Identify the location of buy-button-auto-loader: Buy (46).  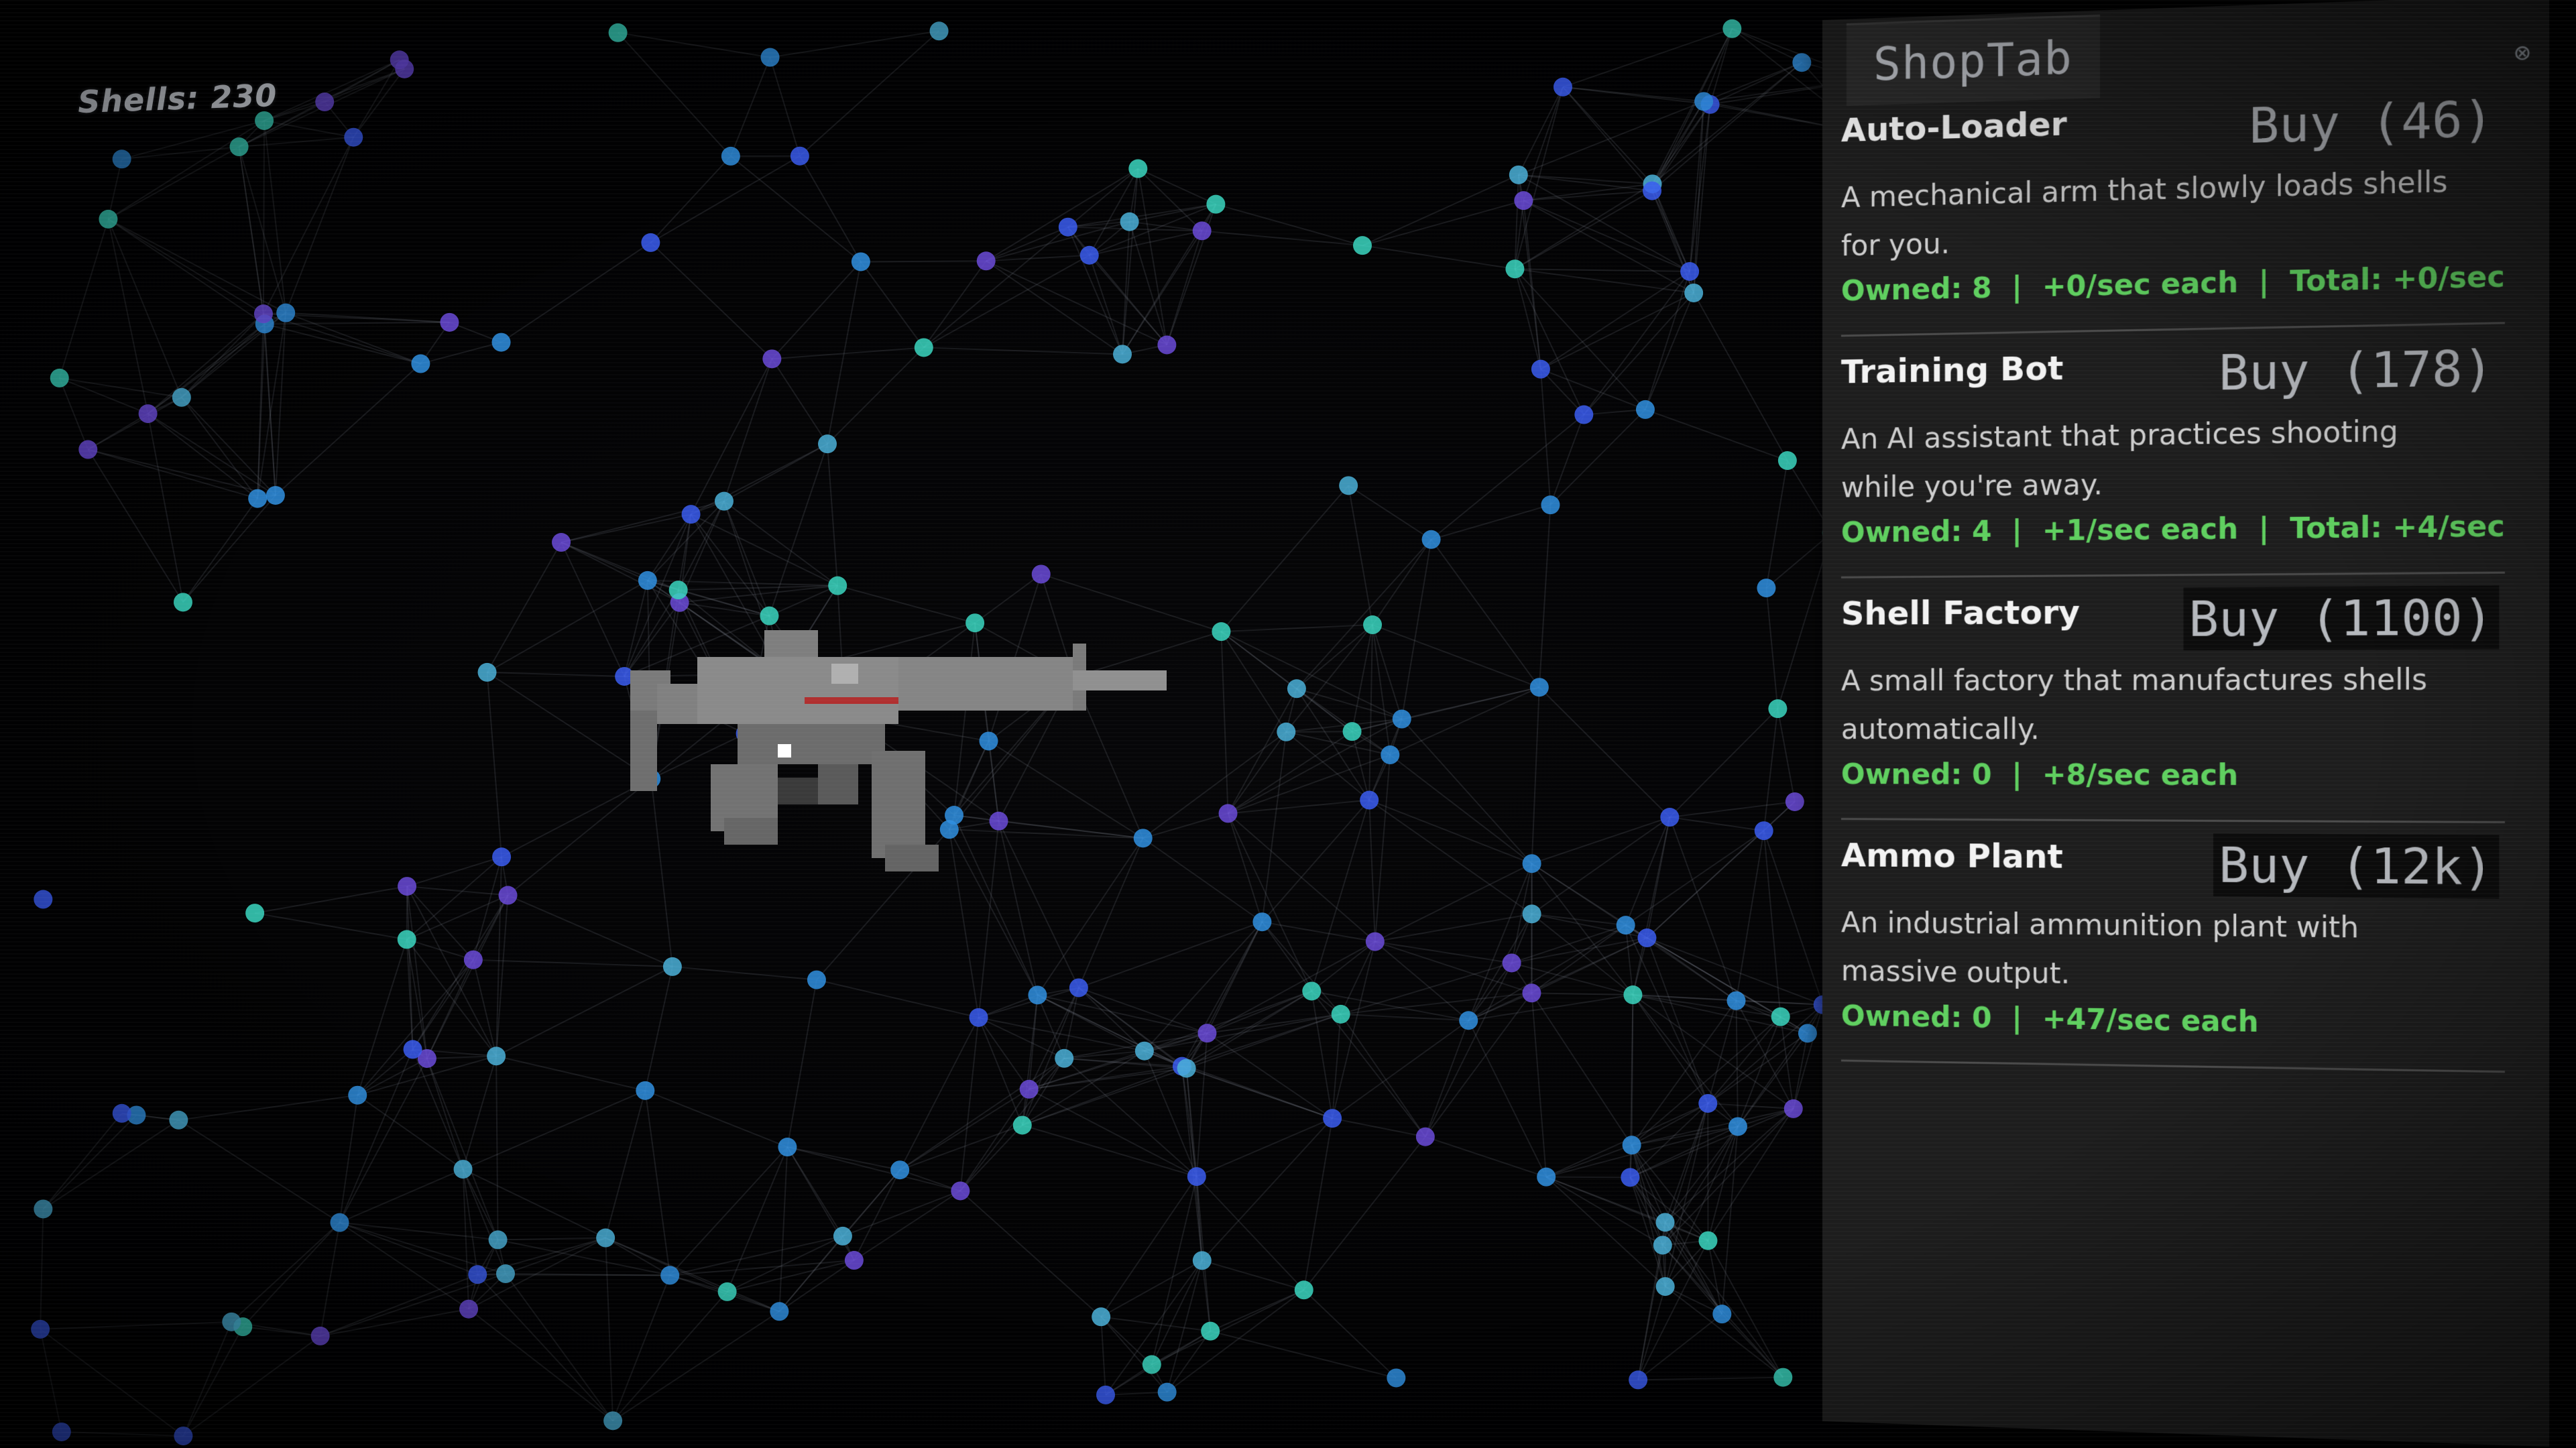
(2371, 122).